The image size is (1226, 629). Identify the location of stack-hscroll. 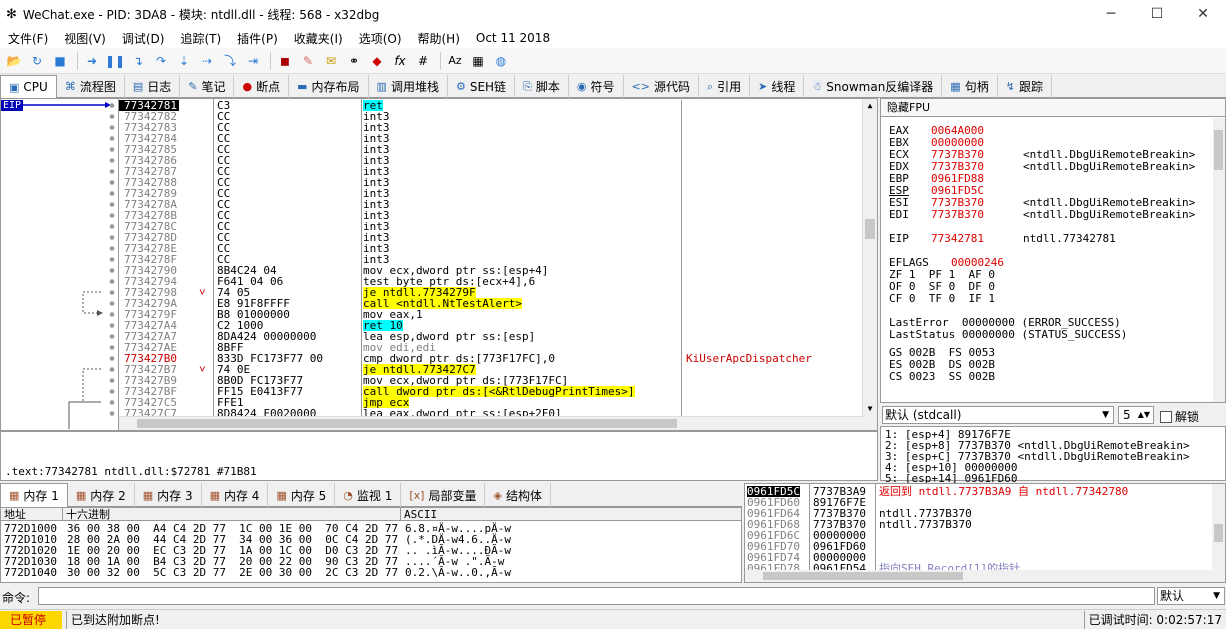
(979, 576).